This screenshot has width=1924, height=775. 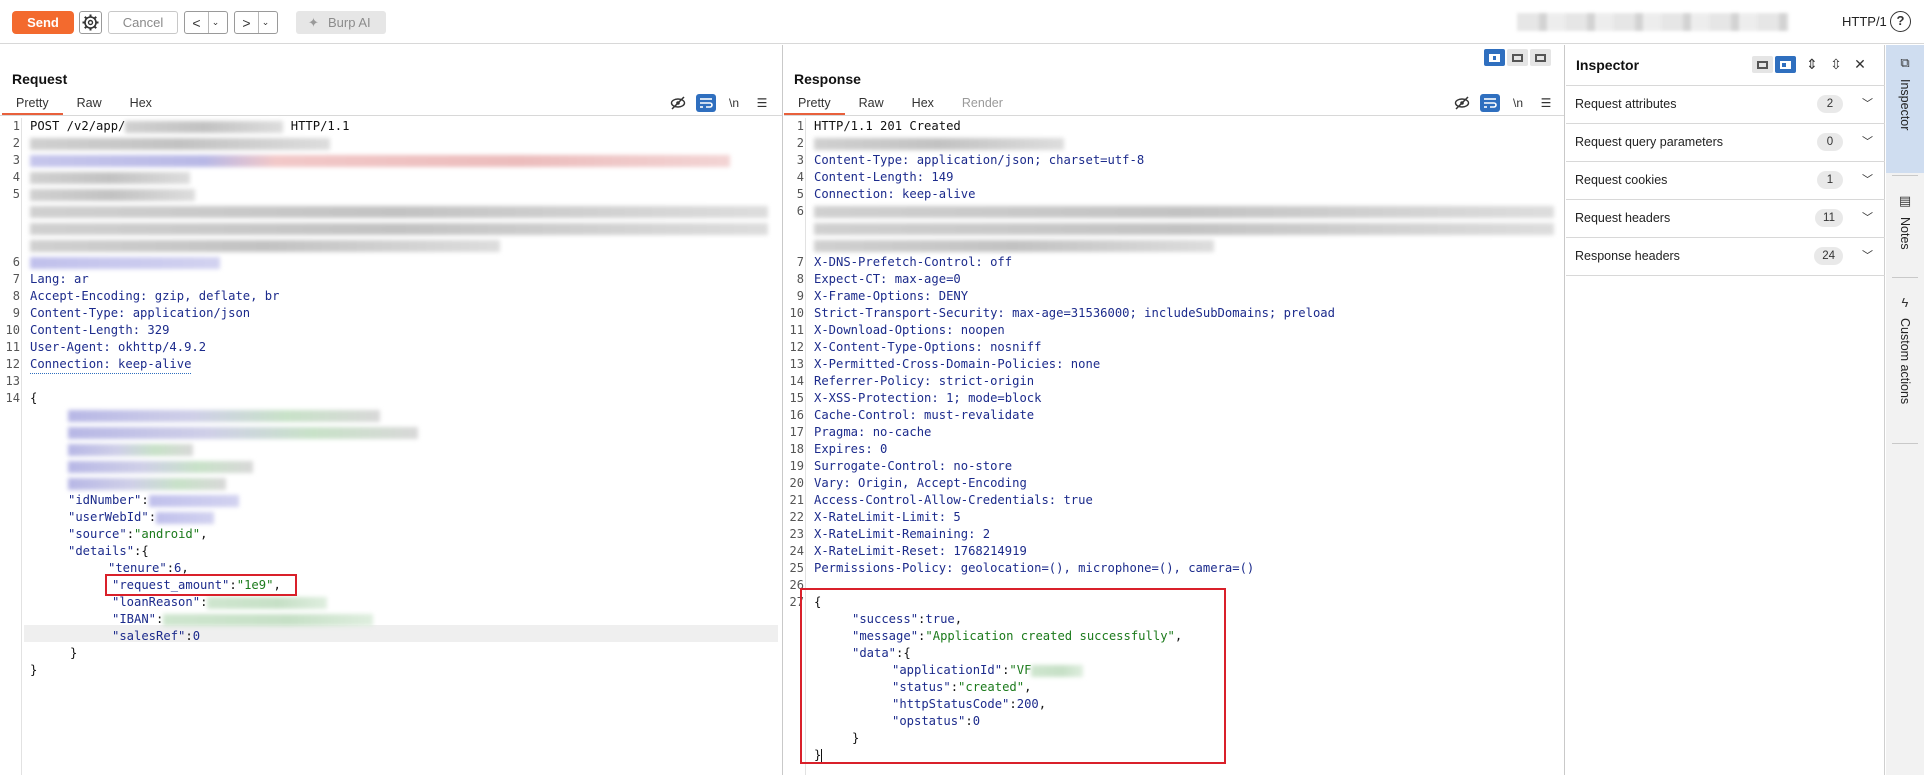 I want to click on inspector-row-response-headers: Response headers 24 ﹀, so click(x=1725, y=257).